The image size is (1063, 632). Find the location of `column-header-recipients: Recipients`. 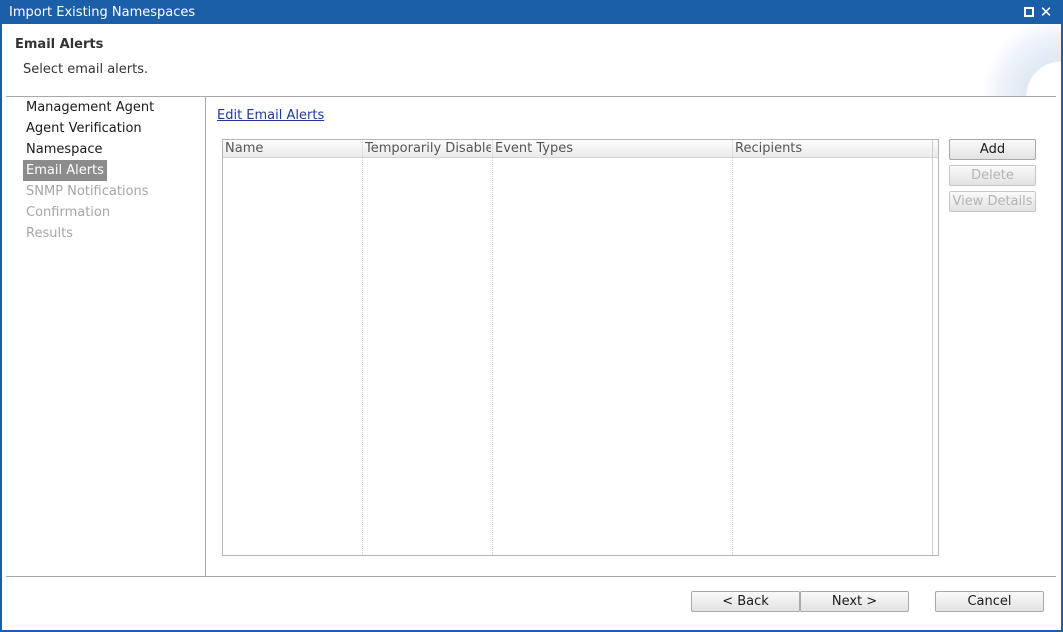

column-header-recipients: Recipients is located at coordinates (830, 148).